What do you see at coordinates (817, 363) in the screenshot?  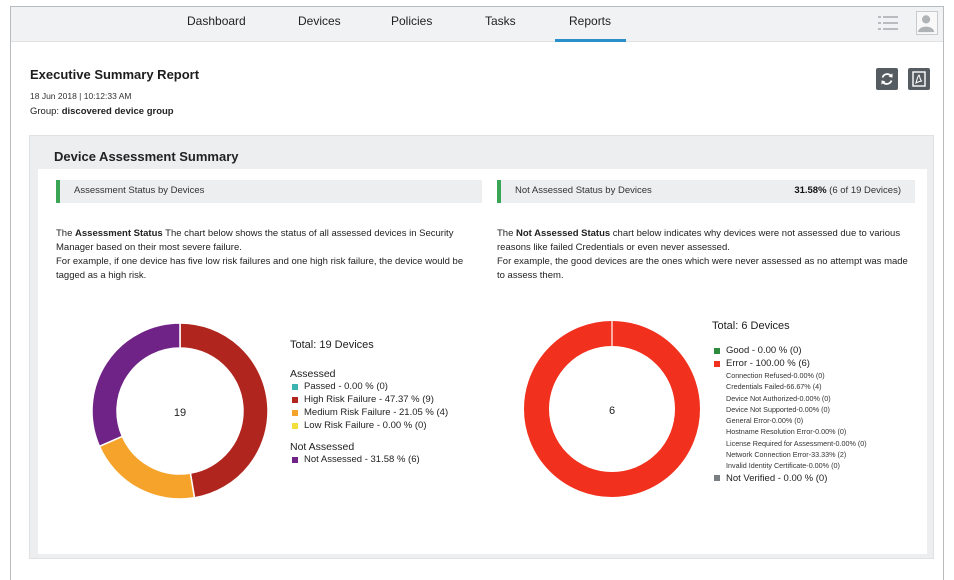 I see `legend-item-error: Error - 100.00 % (6)` at bounding box center [817, 363].